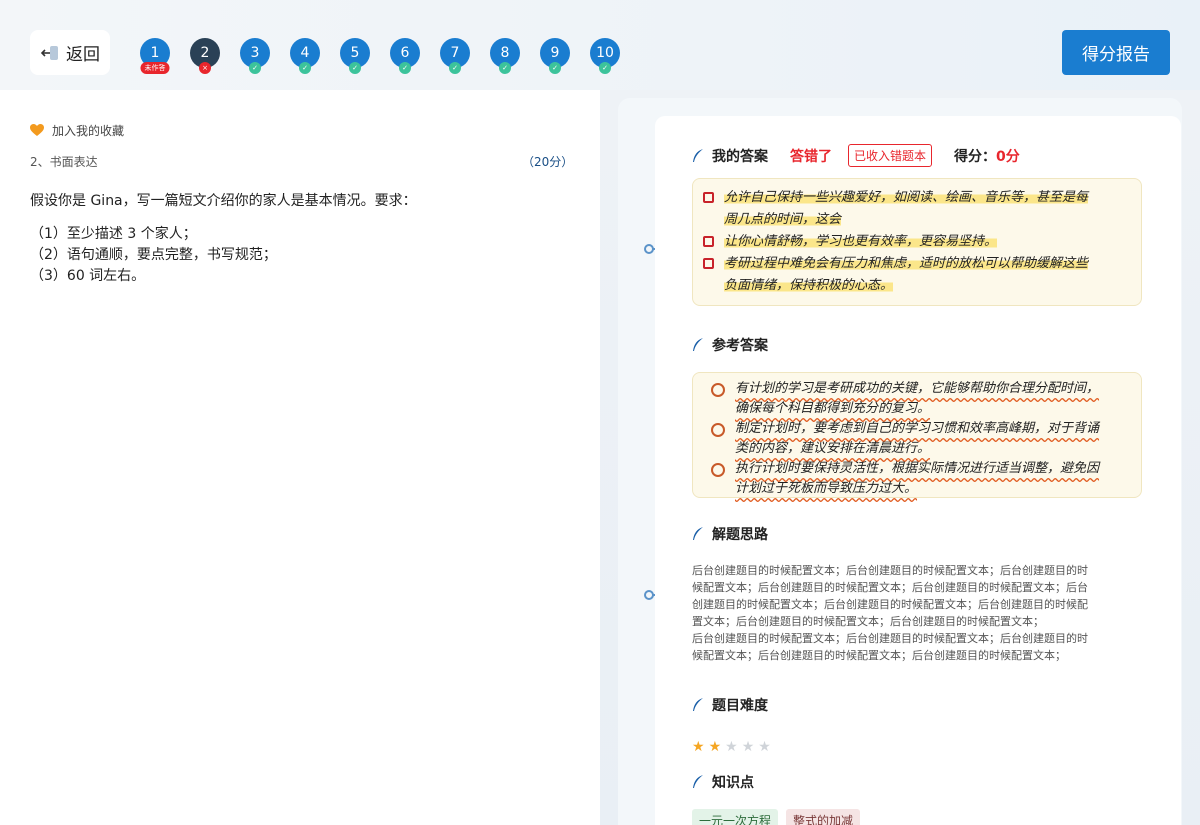 This screenshot has width=1200, height=825. Describe the element at coordinates (205, 68) in the screenshot. I see `wrong-badge: ×` at that location.